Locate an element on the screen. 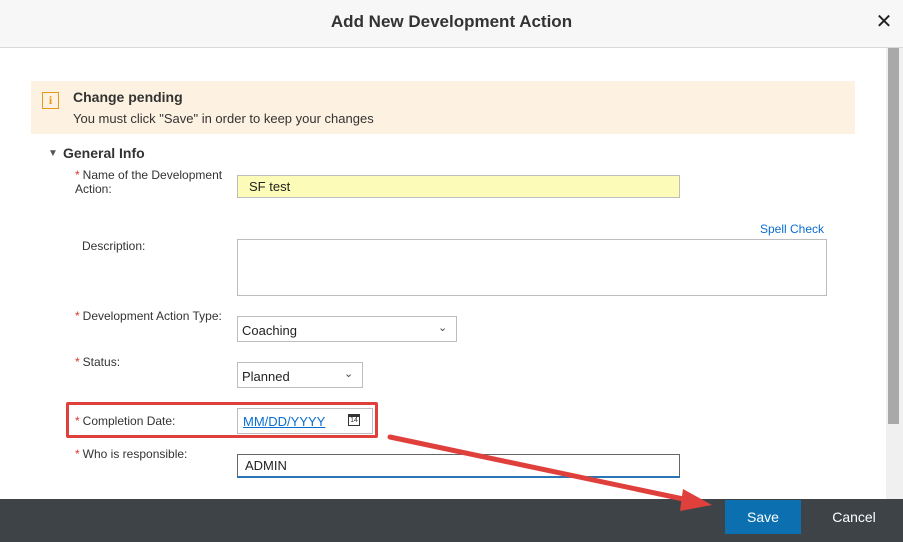 The image size is (903, 542). completion-date-field: MM/DD/YYYY 14 is located at coordinates (305, 421).